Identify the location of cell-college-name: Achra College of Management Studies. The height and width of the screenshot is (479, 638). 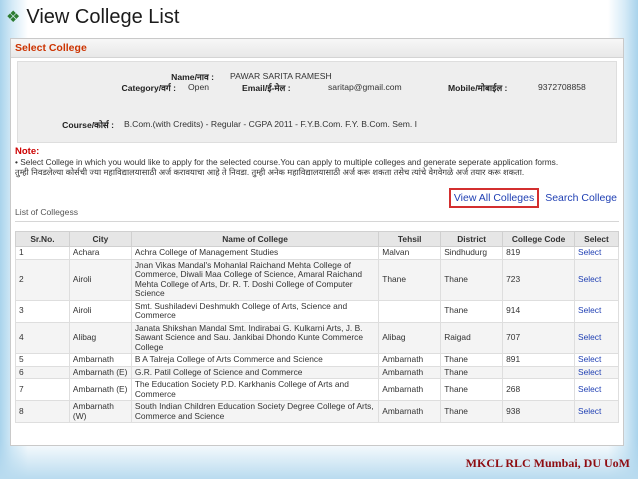
(255, 253).